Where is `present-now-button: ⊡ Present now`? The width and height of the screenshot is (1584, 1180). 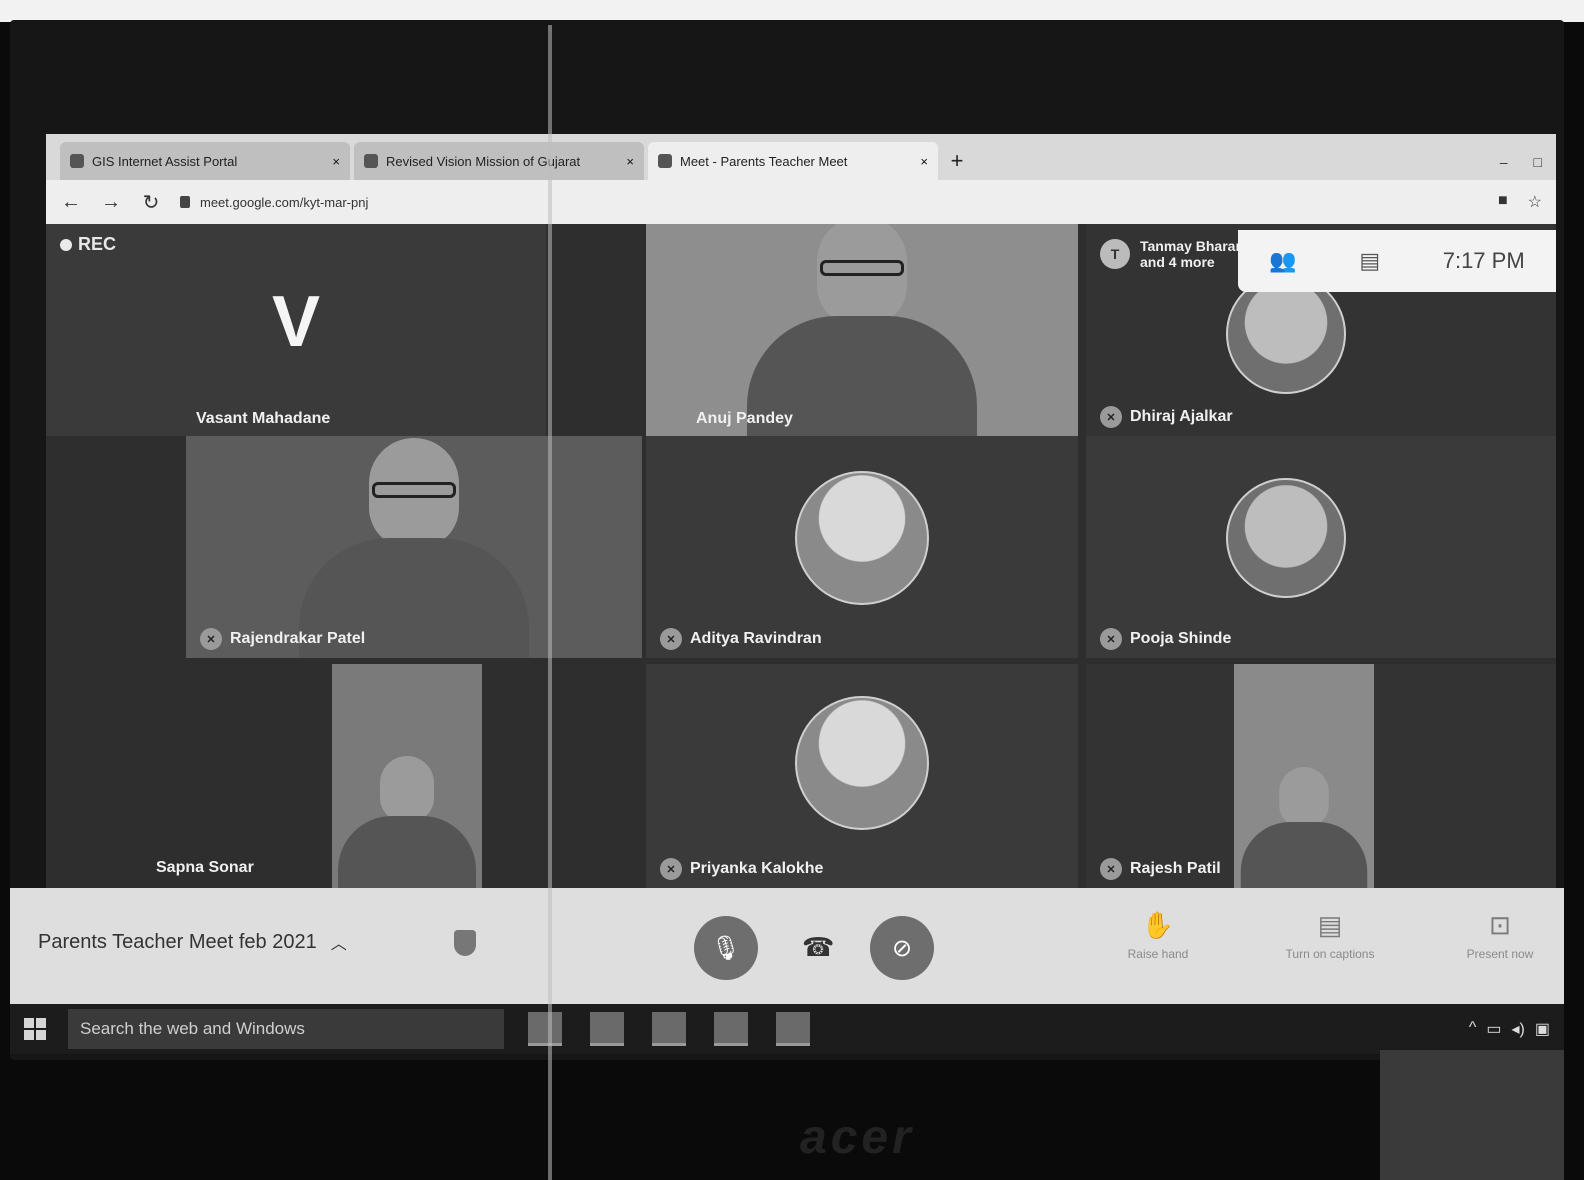 present-now-button: ⊡ Present now is located at coordinates (1500, 935).